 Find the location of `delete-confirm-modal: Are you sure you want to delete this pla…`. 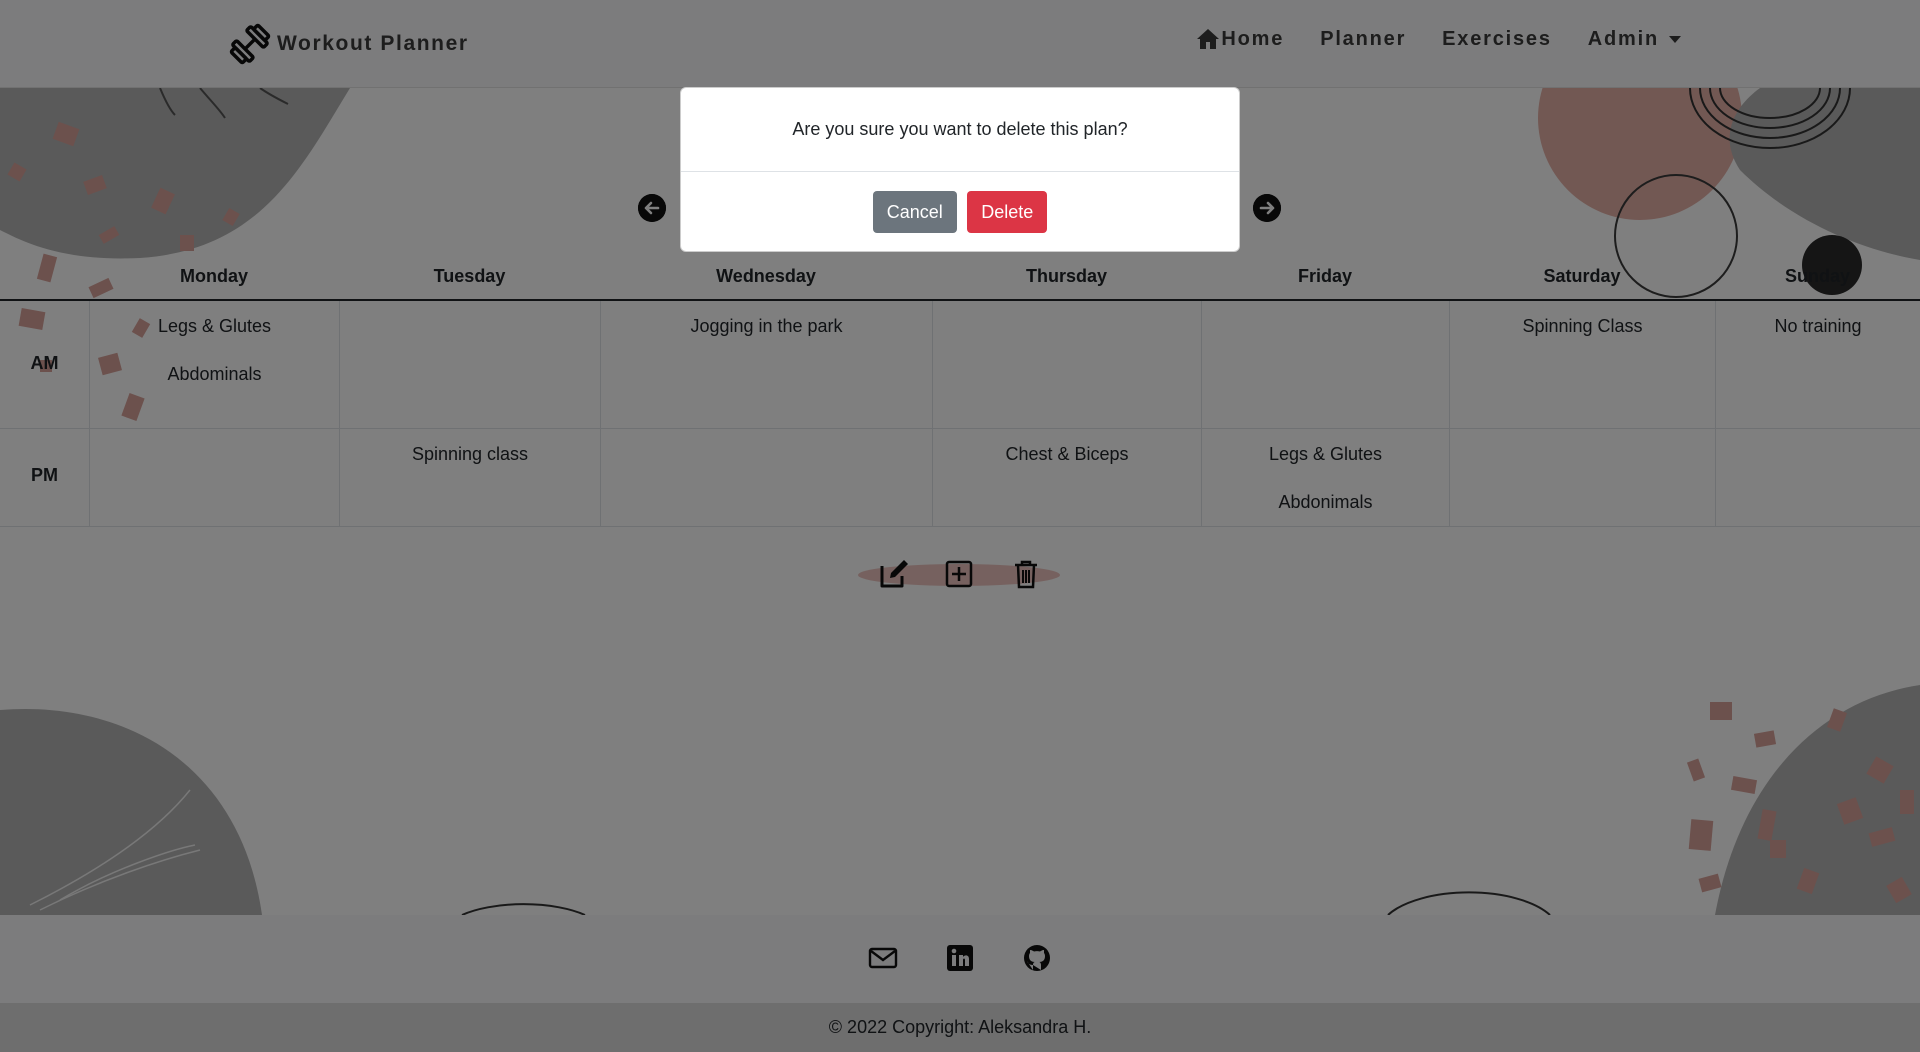

delete-confirm-modal: Are you sure you want to delete this pla… is located at coordinates (960, 169).